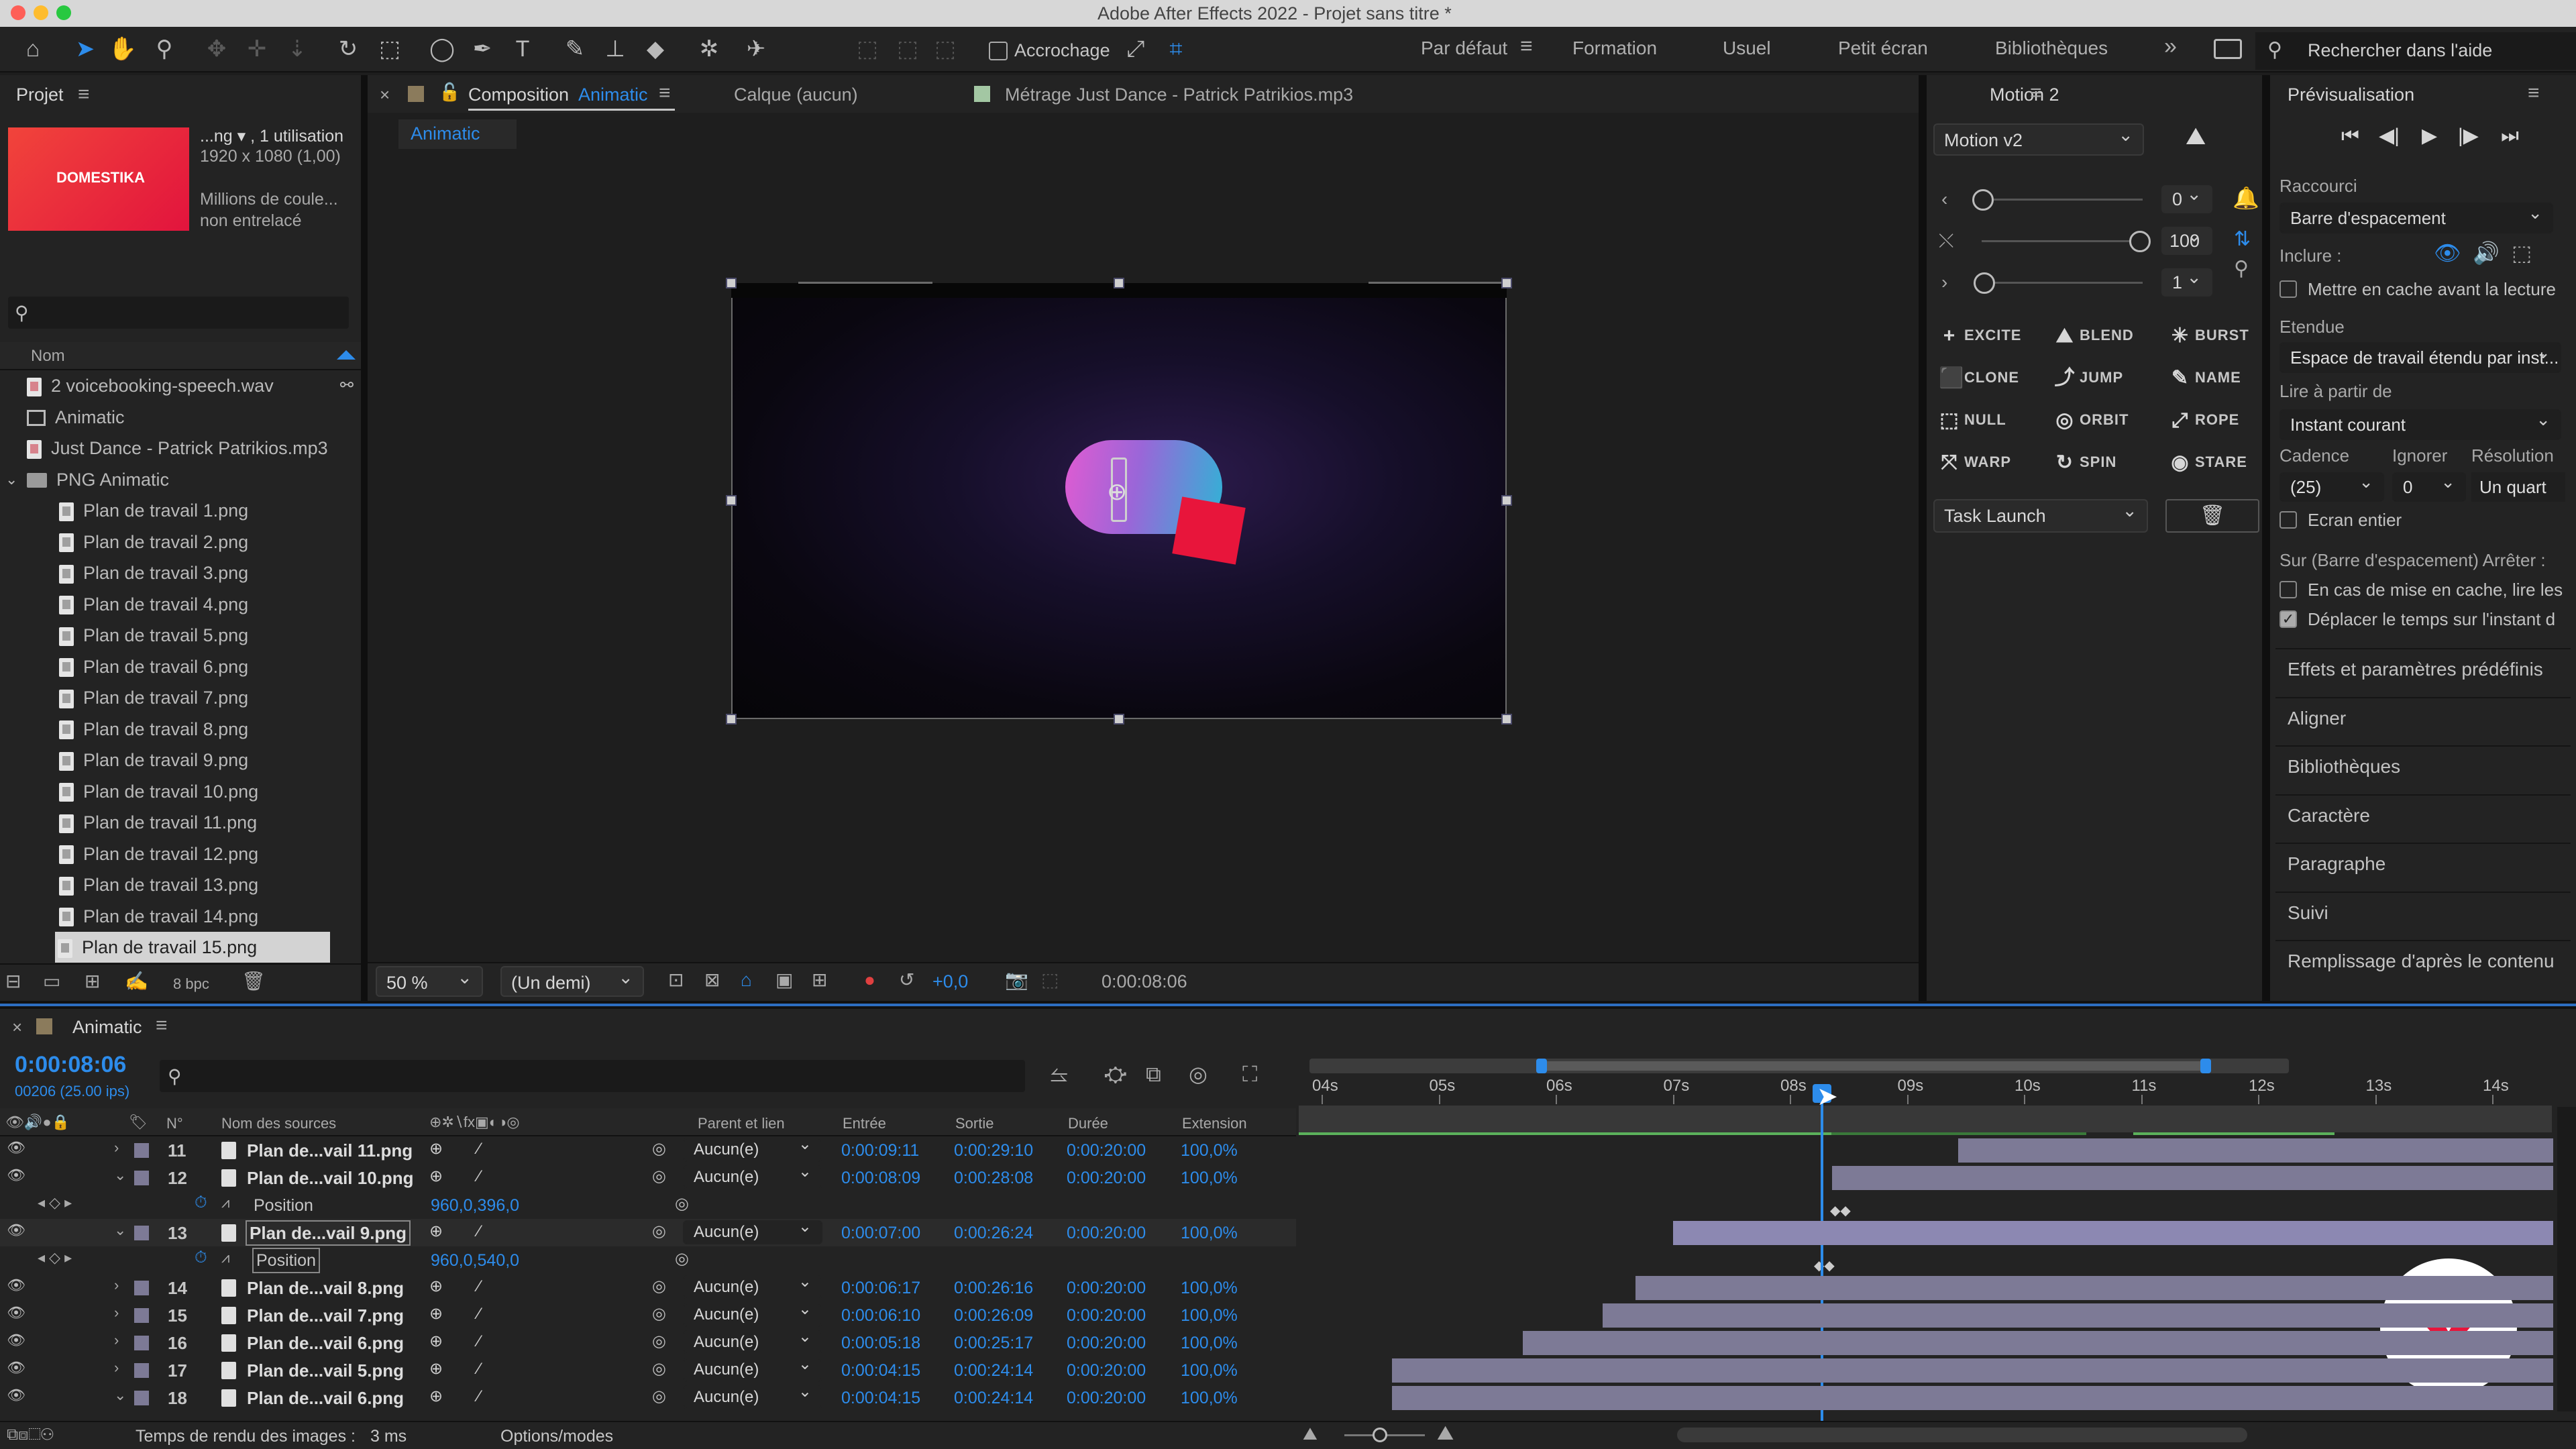 The image size is (2576, 1449). What do you see at coordinates (880, 1178) in the screenshot?
I see `layer-in: 0:00:08:09` at bounding box center [880, 1178].